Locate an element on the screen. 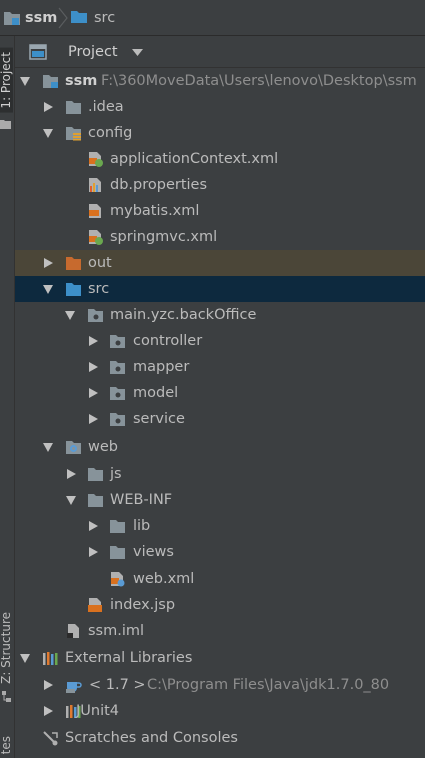 This screenshot has width=425, height=758. project-view-selector: Project is located at coordinates (93, 52).